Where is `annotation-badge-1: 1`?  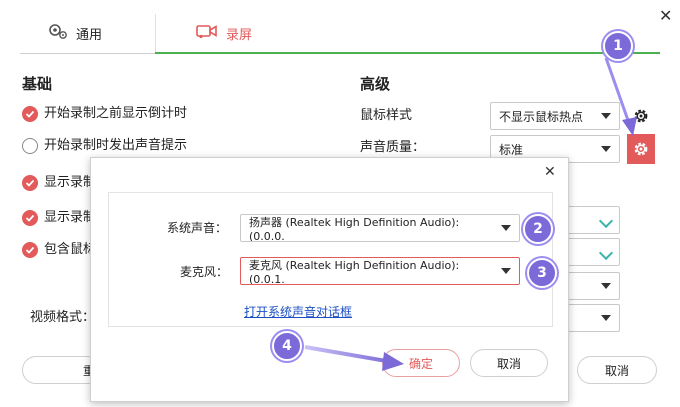 annotation-badge-1: 1 is located at coordinates (618, 46).